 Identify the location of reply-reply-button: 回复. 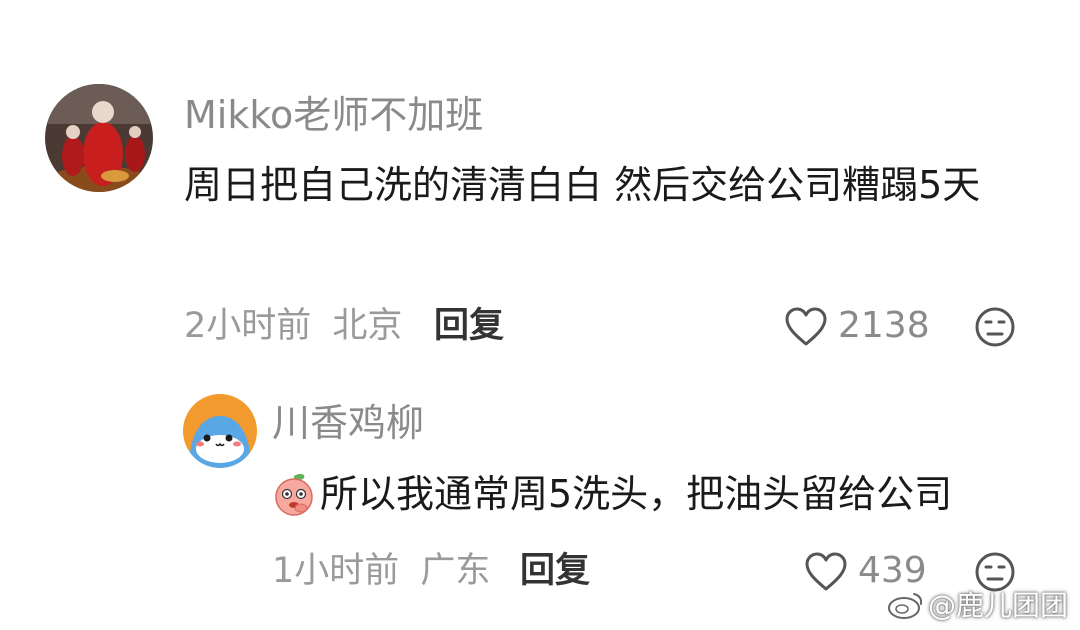
(555, 571).